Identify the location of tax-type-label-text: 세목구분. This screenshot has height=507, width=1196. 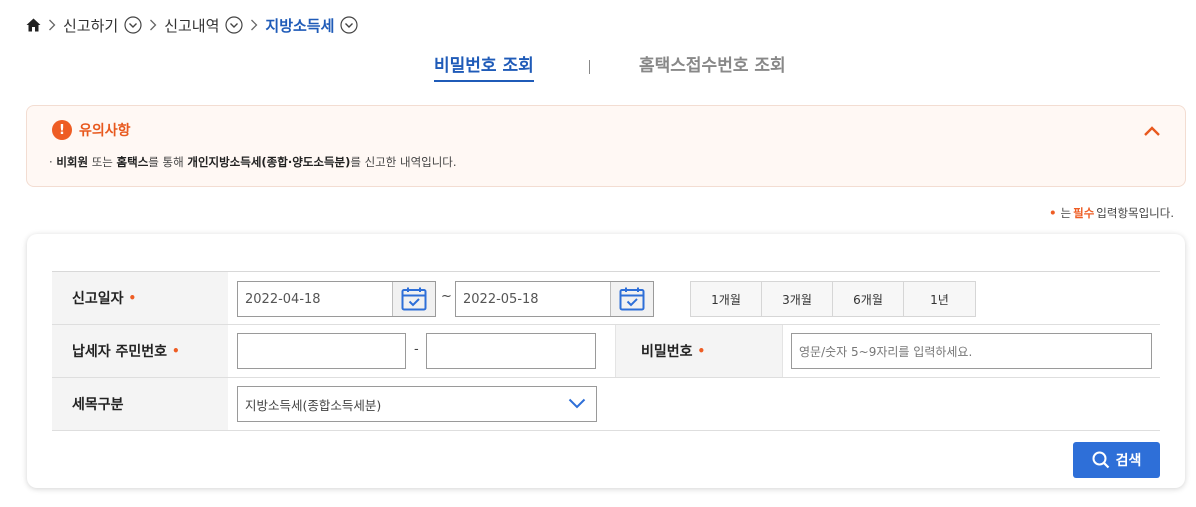
(98, 405).